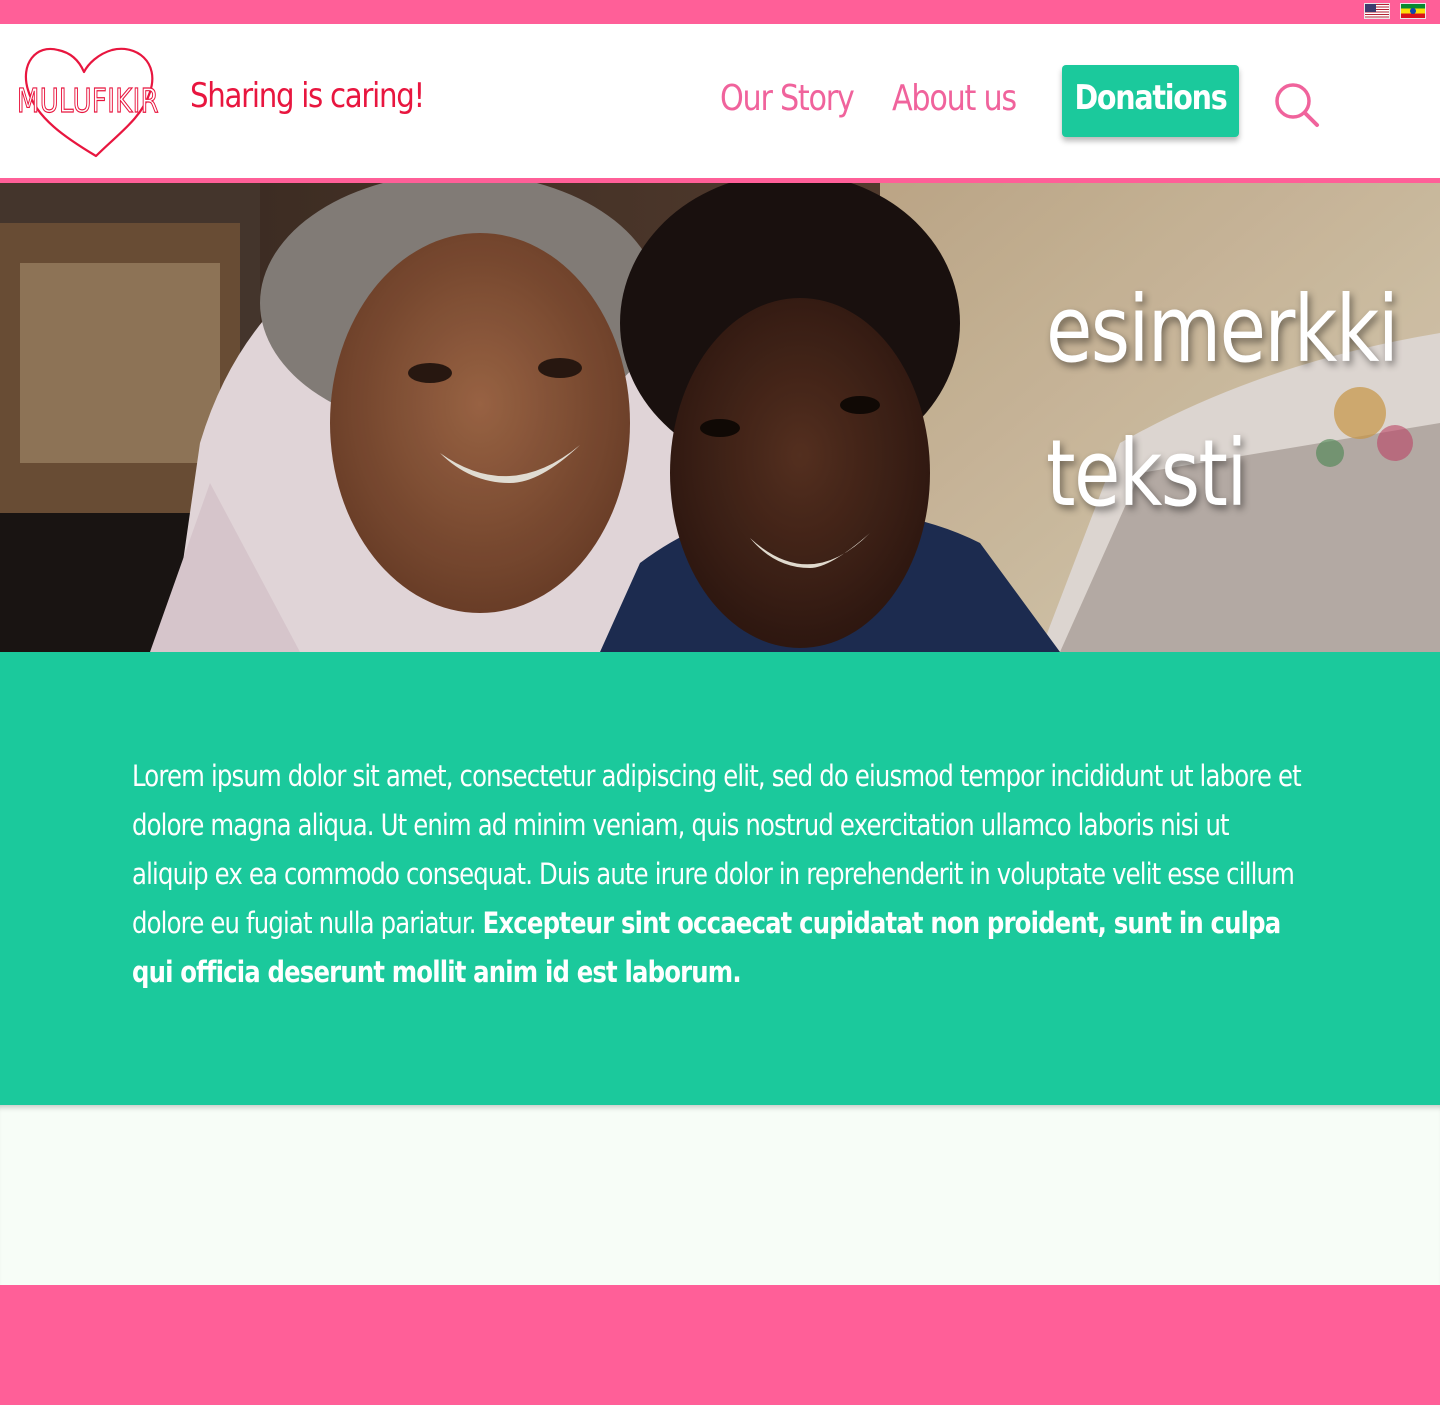 This screenshot has width=1440, height=1405. Describe the element at coordinates (787, 98) in the screenshot. I see `nav-our-story: Our Story` at that location.